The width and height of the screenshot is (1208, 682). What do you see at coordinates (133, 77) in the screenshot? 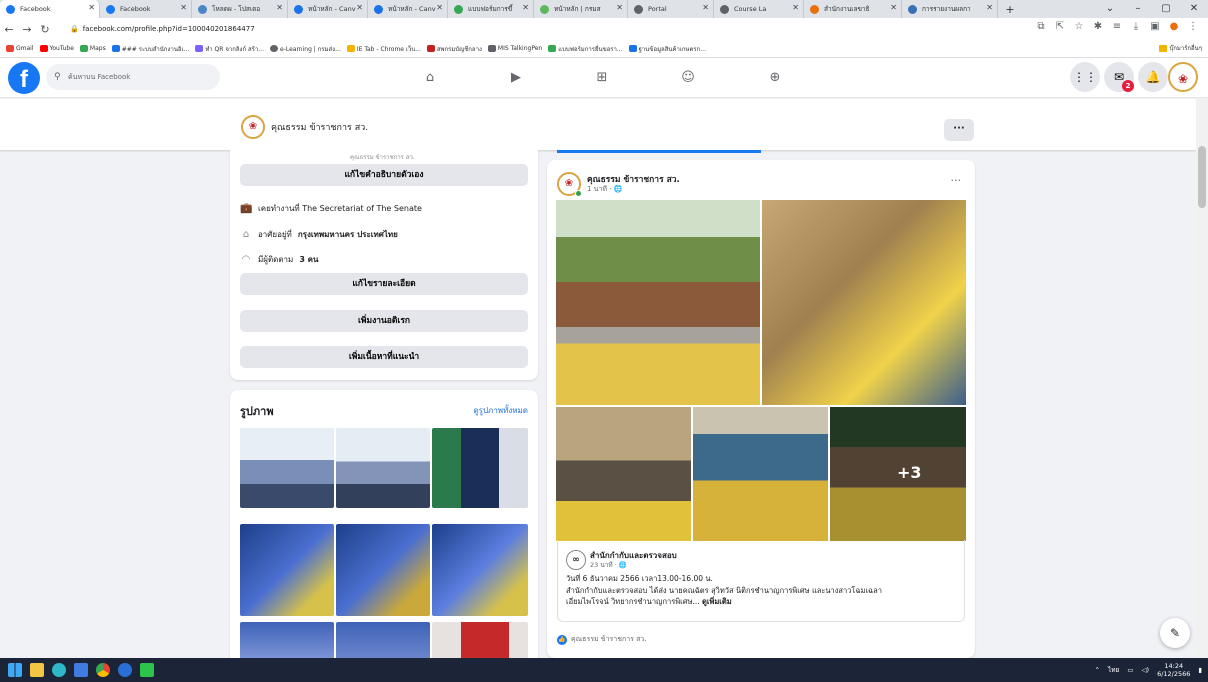
I see `facebook-search-input: ⚲ ค้นหาบน Facebook` at bounding box center [133, 77].